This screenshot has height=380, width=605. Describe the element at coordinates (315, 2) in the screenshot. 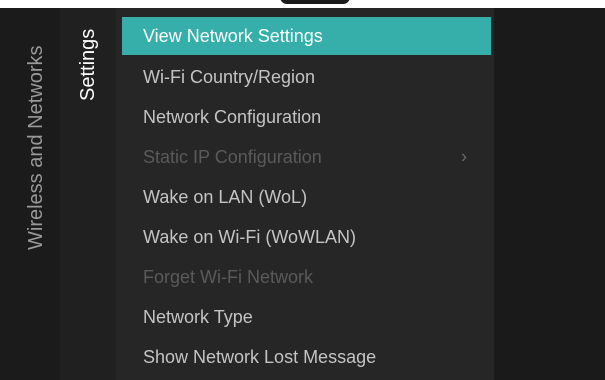

I see `header-title-fragment` at that location.